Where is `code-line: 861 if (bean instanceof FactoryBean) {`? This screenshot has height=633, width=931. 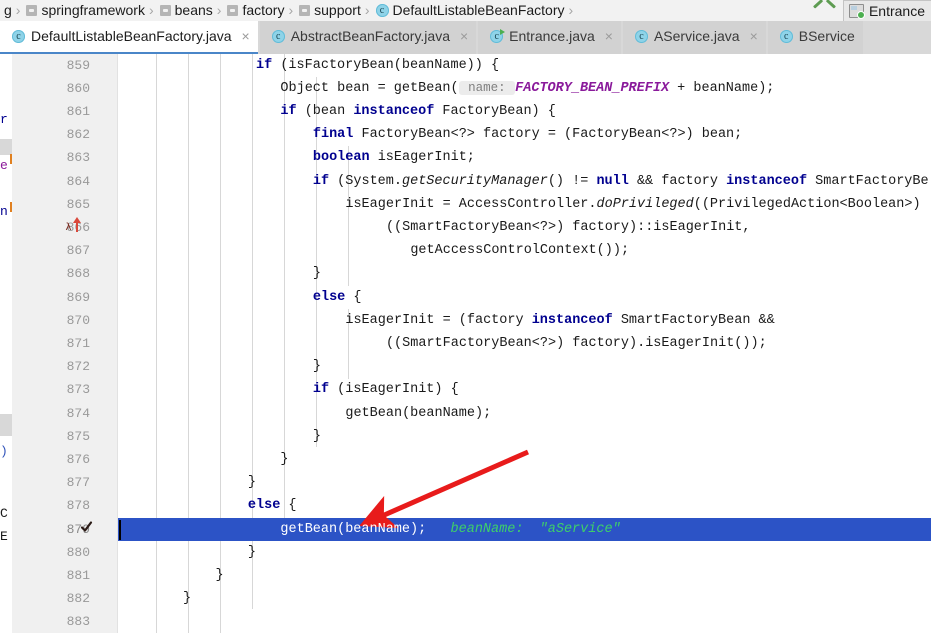
code-line: 861 if (bean instanceof FactoryBean) { is located at coordinates (471, 111).